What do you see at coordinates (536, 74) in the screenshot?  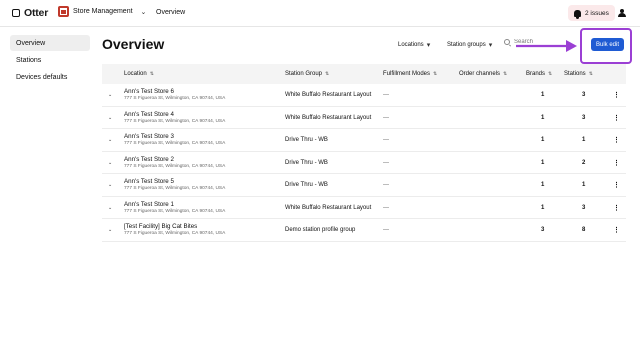 I see `column-header-label: Brands` at bounding box center [536, 74].